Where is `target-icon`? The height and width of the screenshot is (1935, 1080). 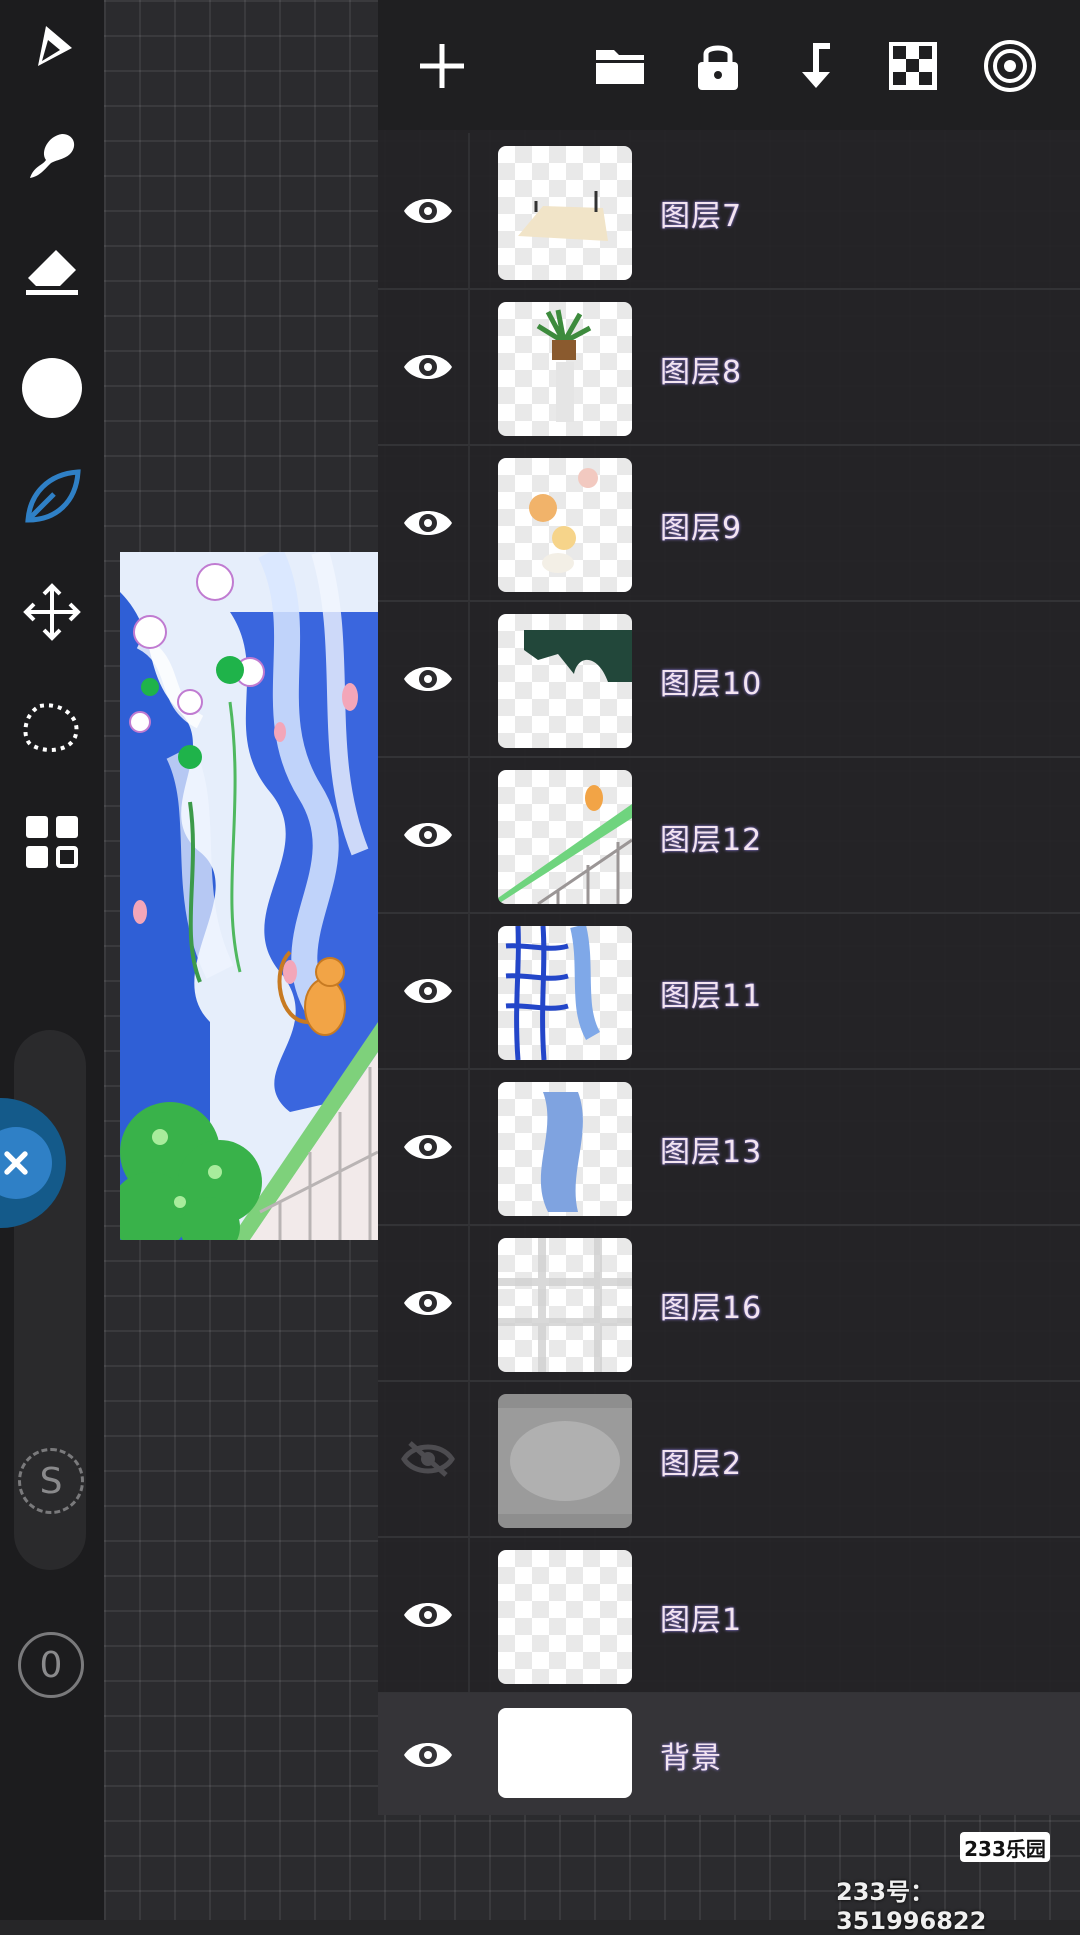 target-icon is located at coordinates (1010, 66).